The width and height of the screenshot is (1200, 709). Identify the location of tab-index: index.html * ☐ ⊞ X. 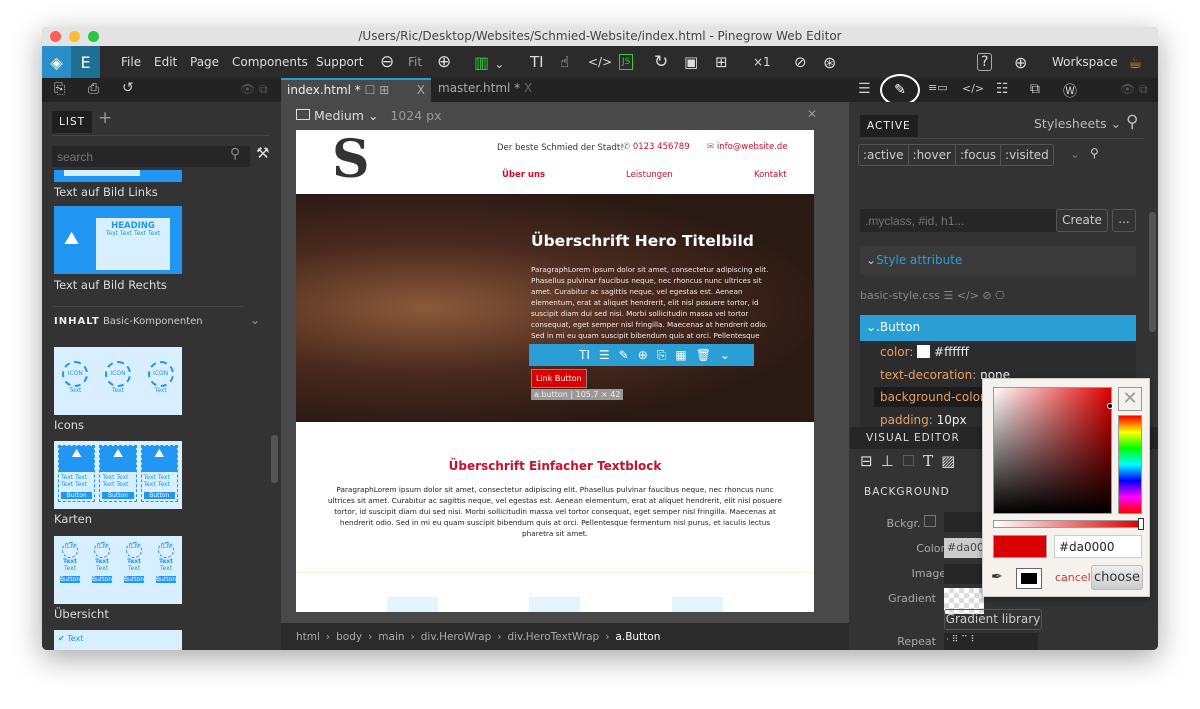
(356, 90).